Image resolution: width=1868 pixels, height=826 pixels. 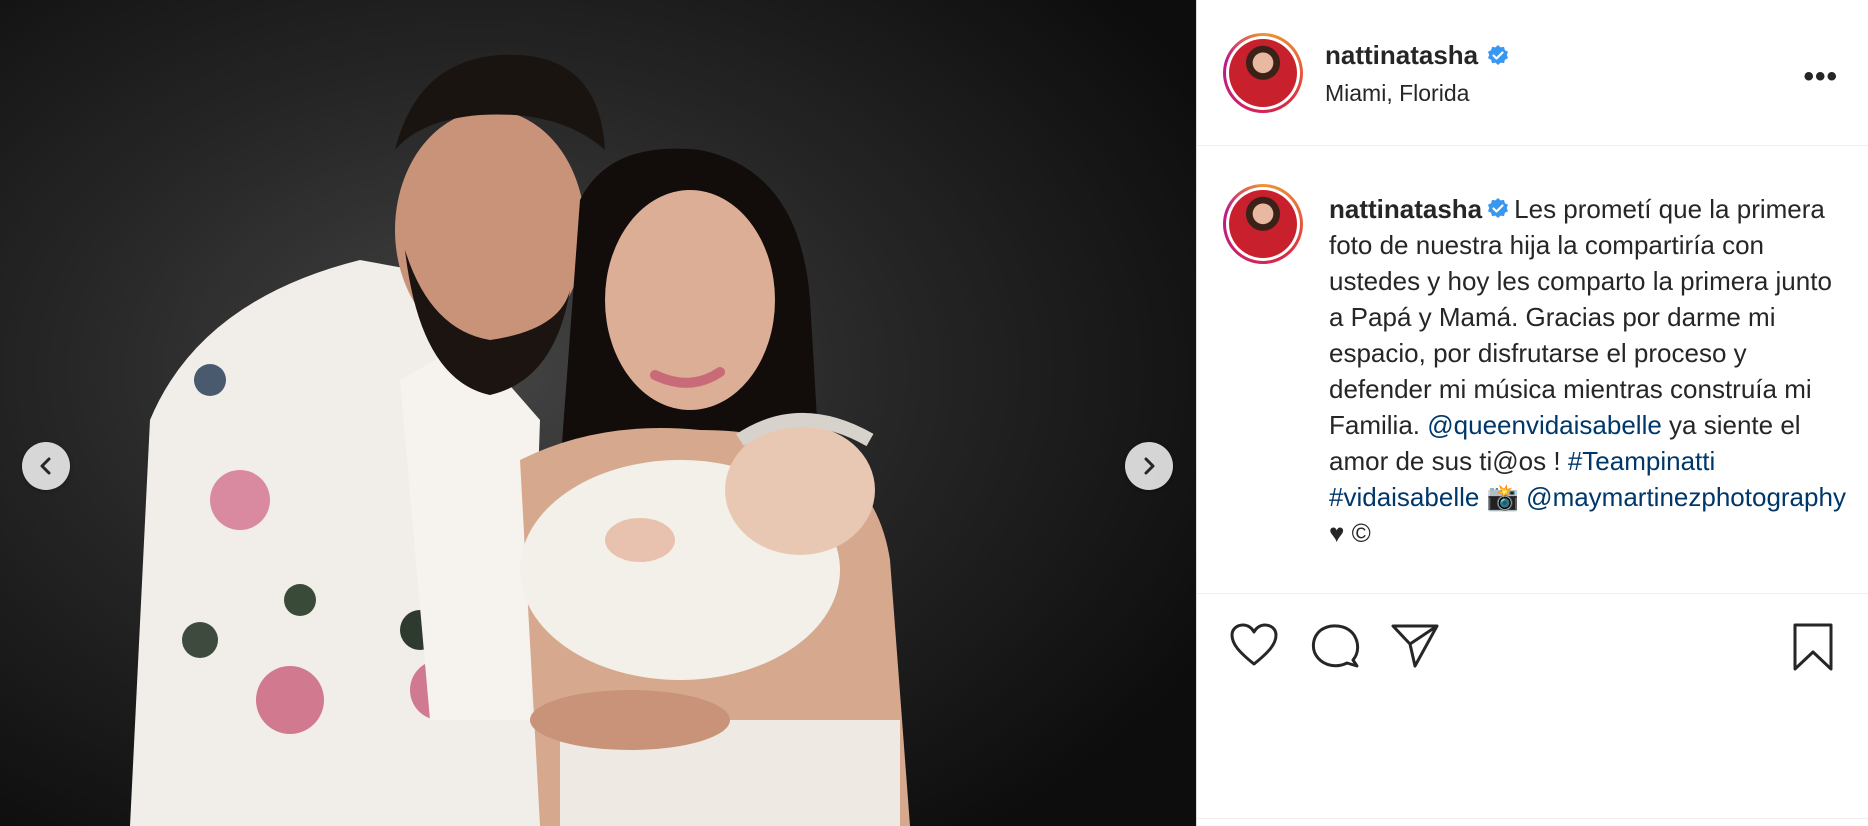 What do you see at coordinates (1820, 77) in the screenshot?
I see `more-options-icon: •••` at bounding box center [1820, 77].